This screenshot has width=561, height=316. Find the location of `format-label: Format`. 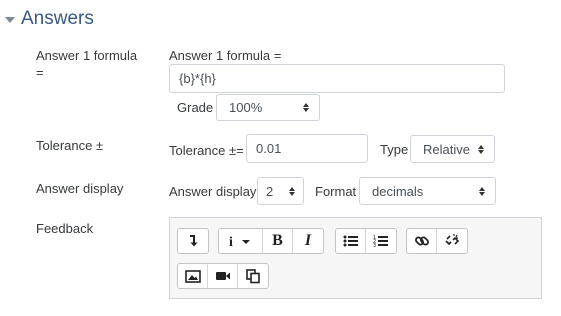

format-label: Format is located at coordinates (336, 191).